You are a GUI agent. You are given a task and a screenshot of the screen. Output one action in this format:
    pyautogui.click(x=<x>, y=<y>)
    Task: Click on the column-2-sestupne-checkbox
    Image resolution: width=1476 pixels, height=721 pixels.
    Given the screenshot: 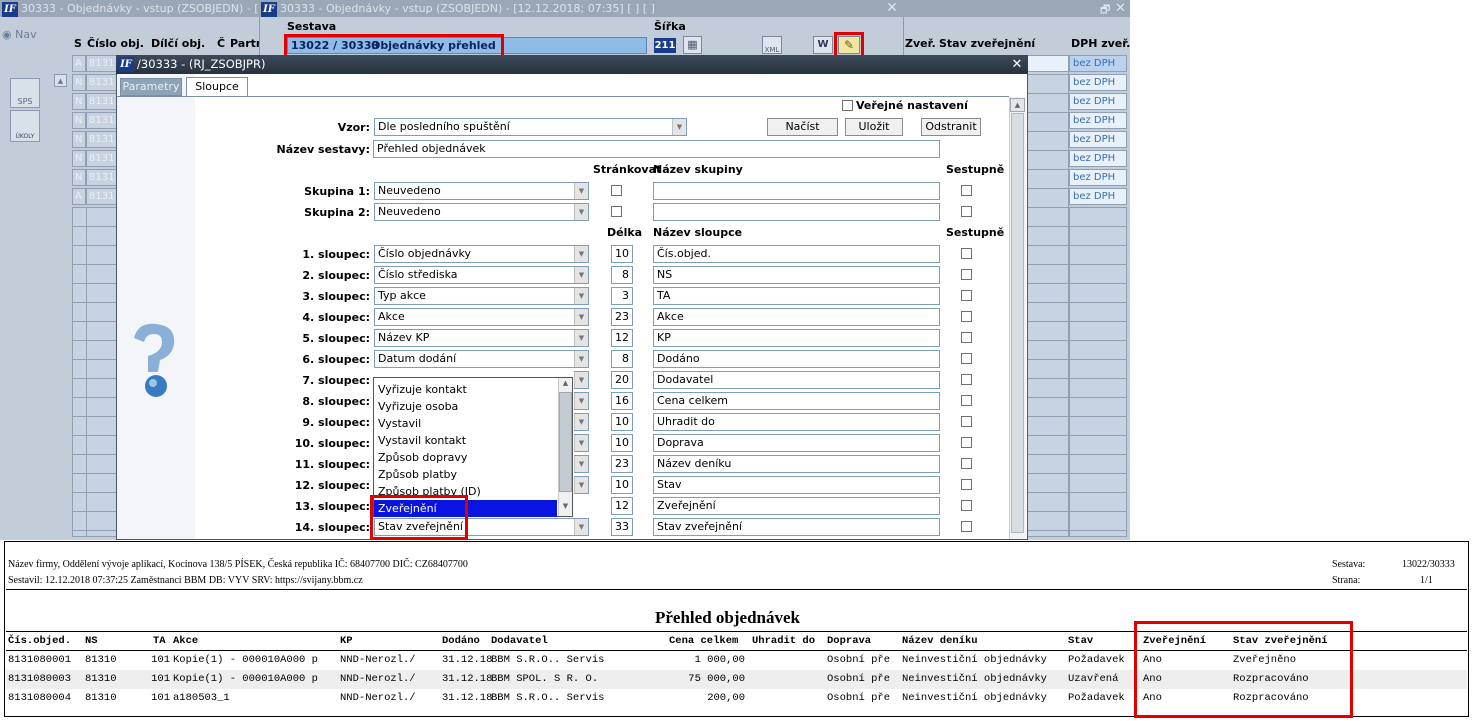 What is the action you would take?
    pyautogui.click(x=966, y=274)
    